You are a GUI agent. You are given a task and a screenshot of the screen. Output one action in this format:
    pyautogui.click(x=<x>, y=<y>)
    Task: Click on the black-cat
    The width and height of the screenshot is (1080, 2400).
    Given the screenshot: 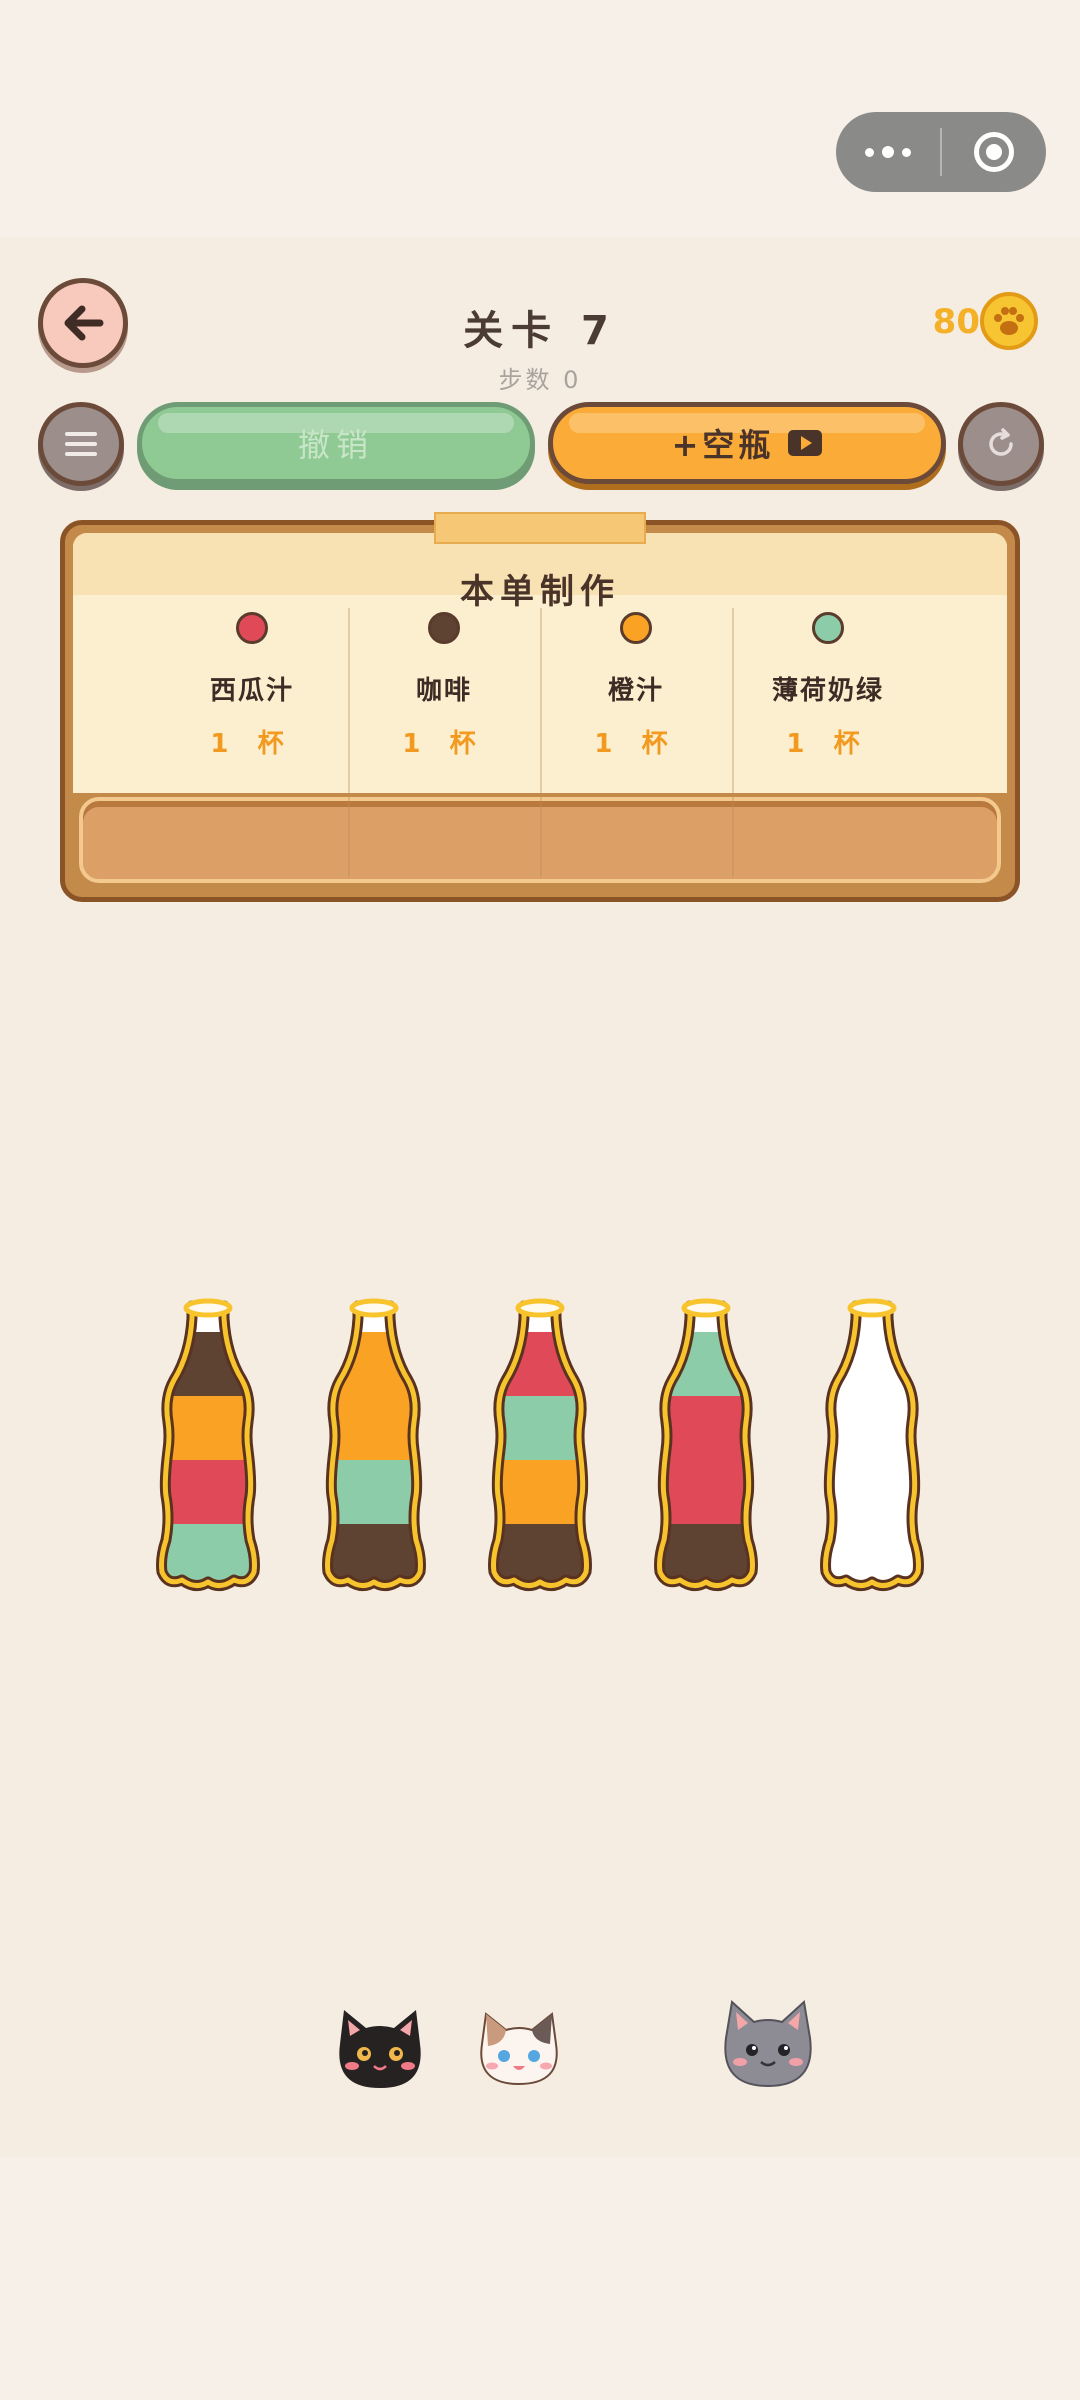 What is the action you would take?
    pyautogui.click(x=380, y=2051)
    